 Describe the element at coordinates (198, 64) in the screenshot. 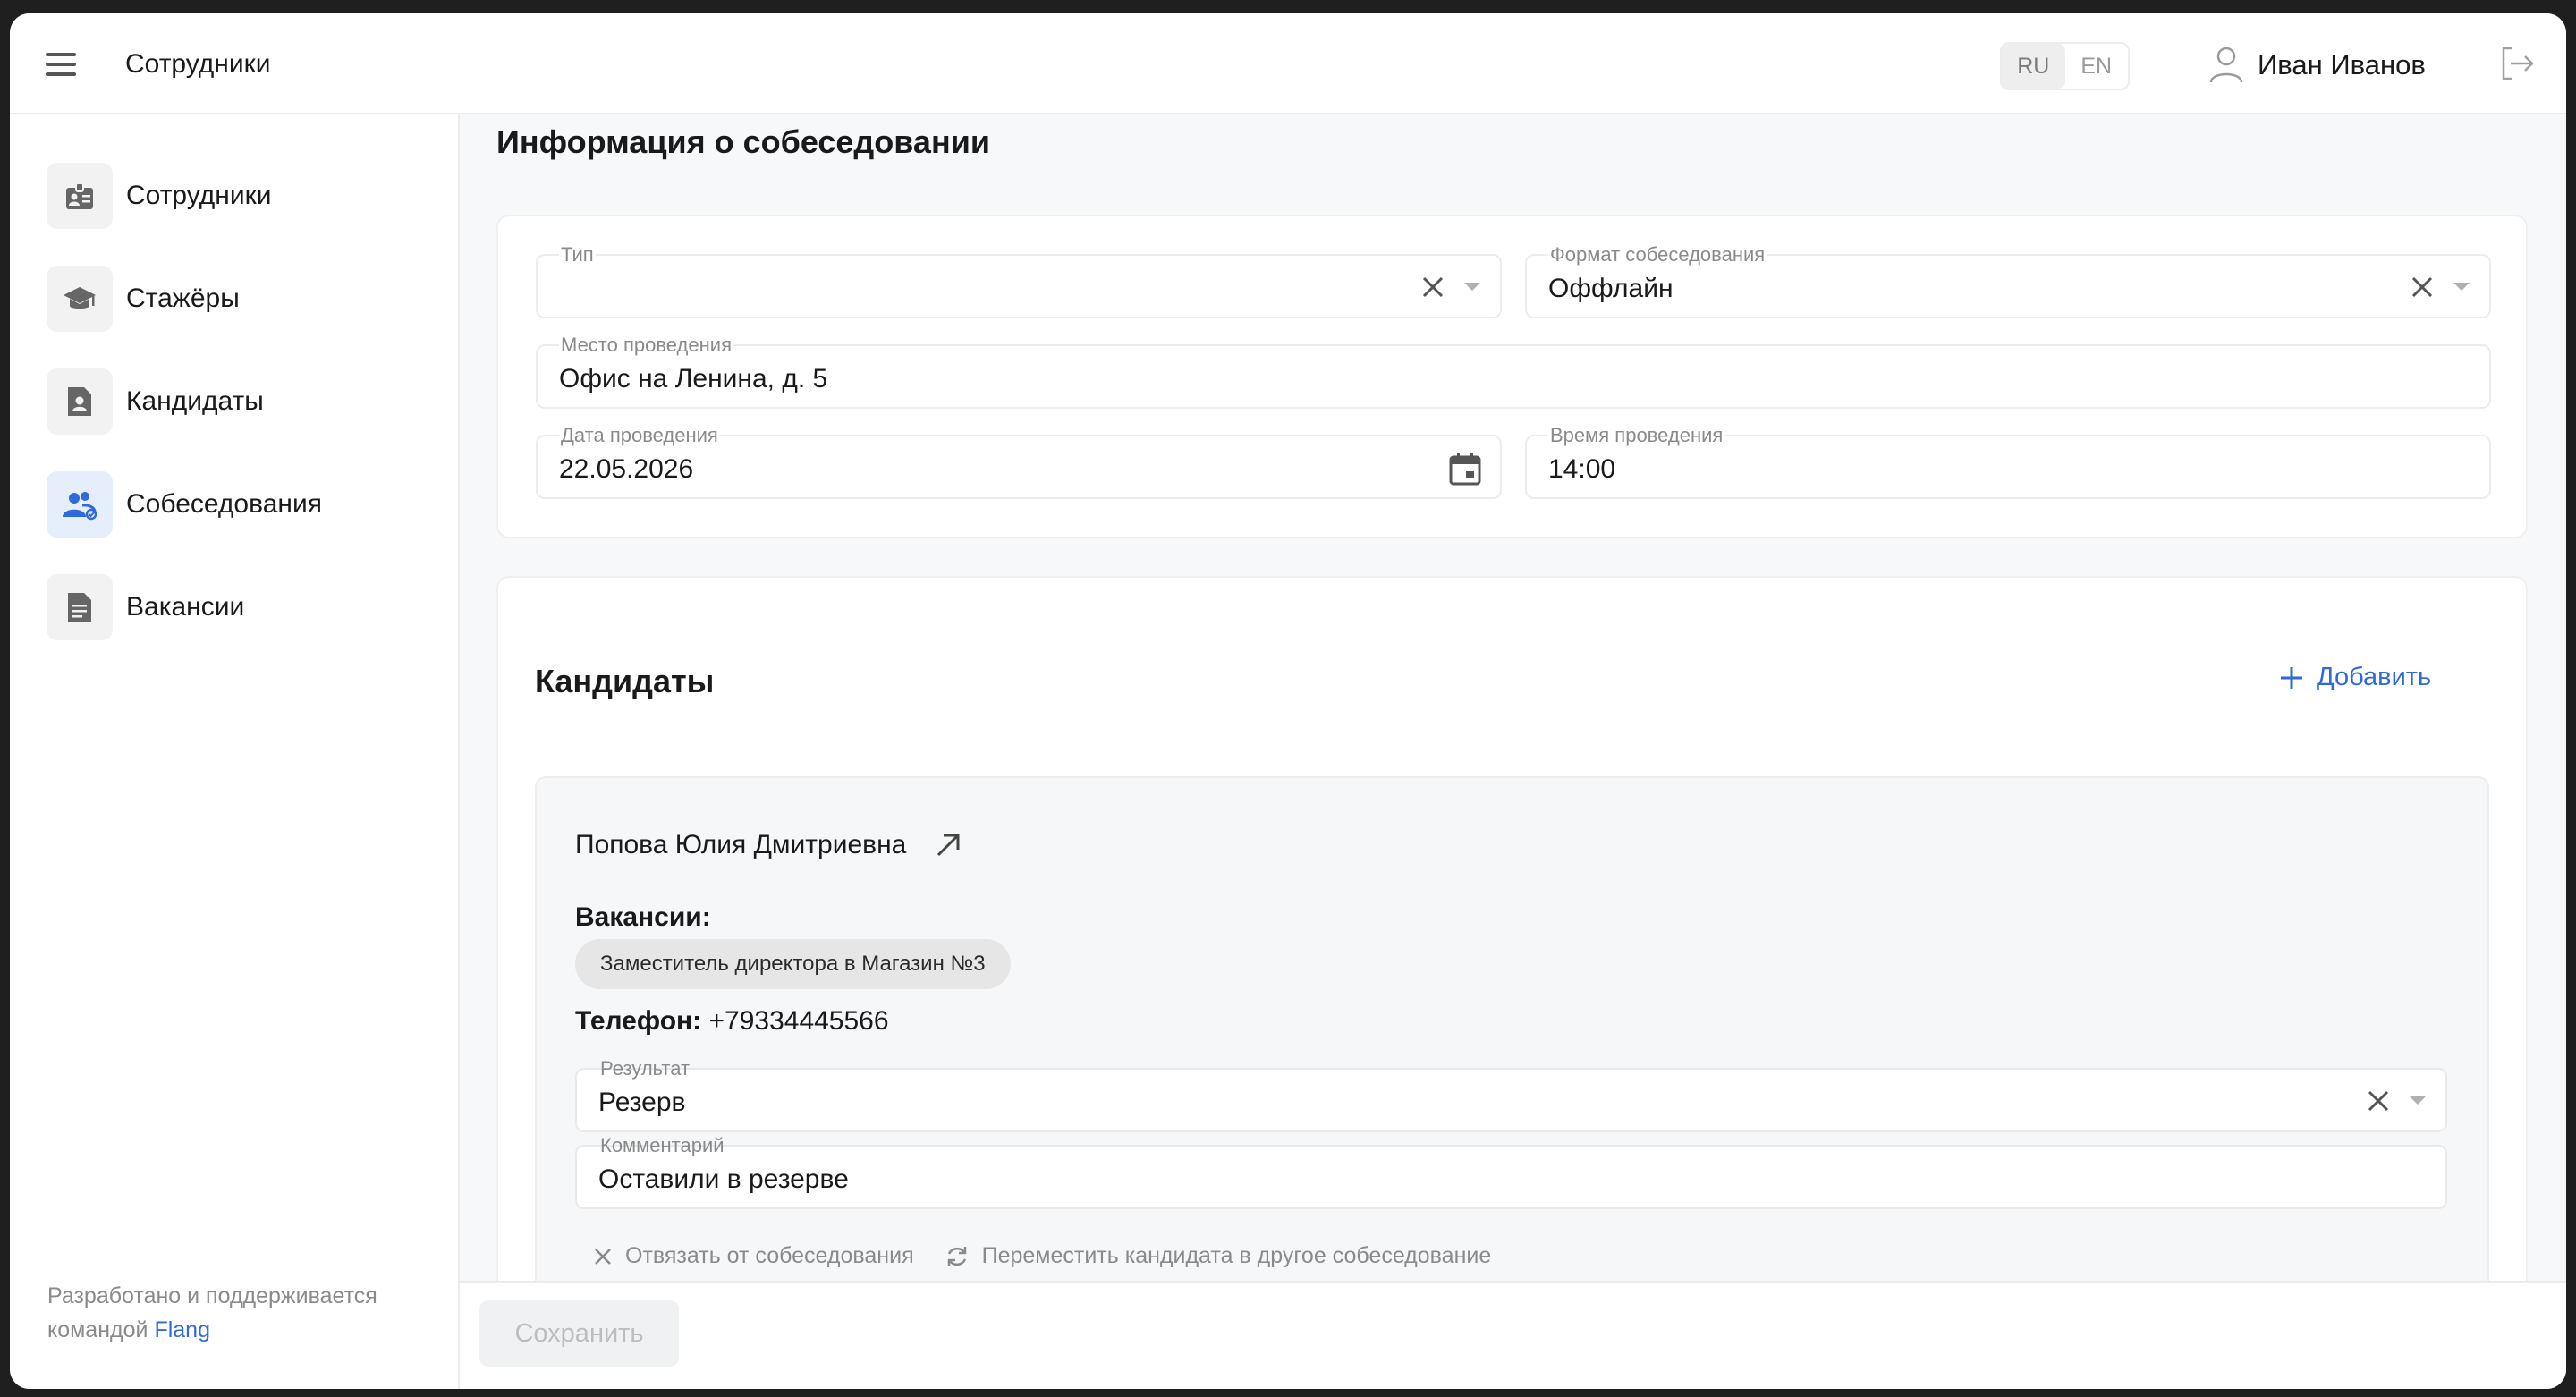

I see `app-title: Сотрудники` at that location.